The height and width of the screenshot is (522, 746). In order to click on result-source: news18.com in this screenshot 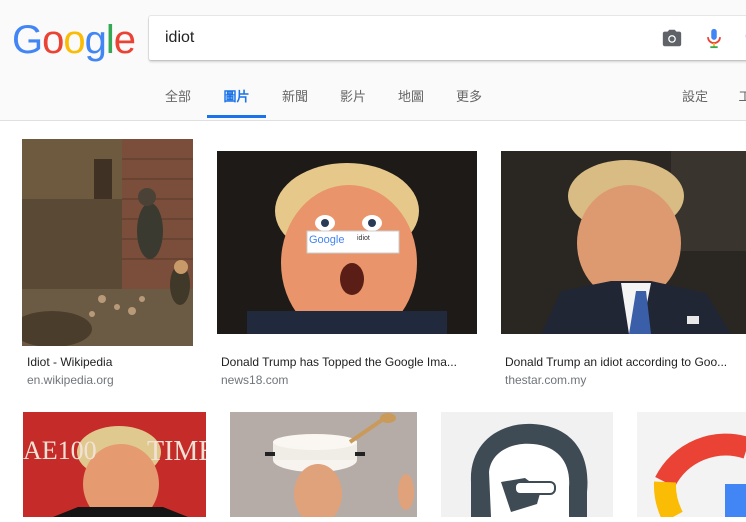, I will do `click(350, 380)`.